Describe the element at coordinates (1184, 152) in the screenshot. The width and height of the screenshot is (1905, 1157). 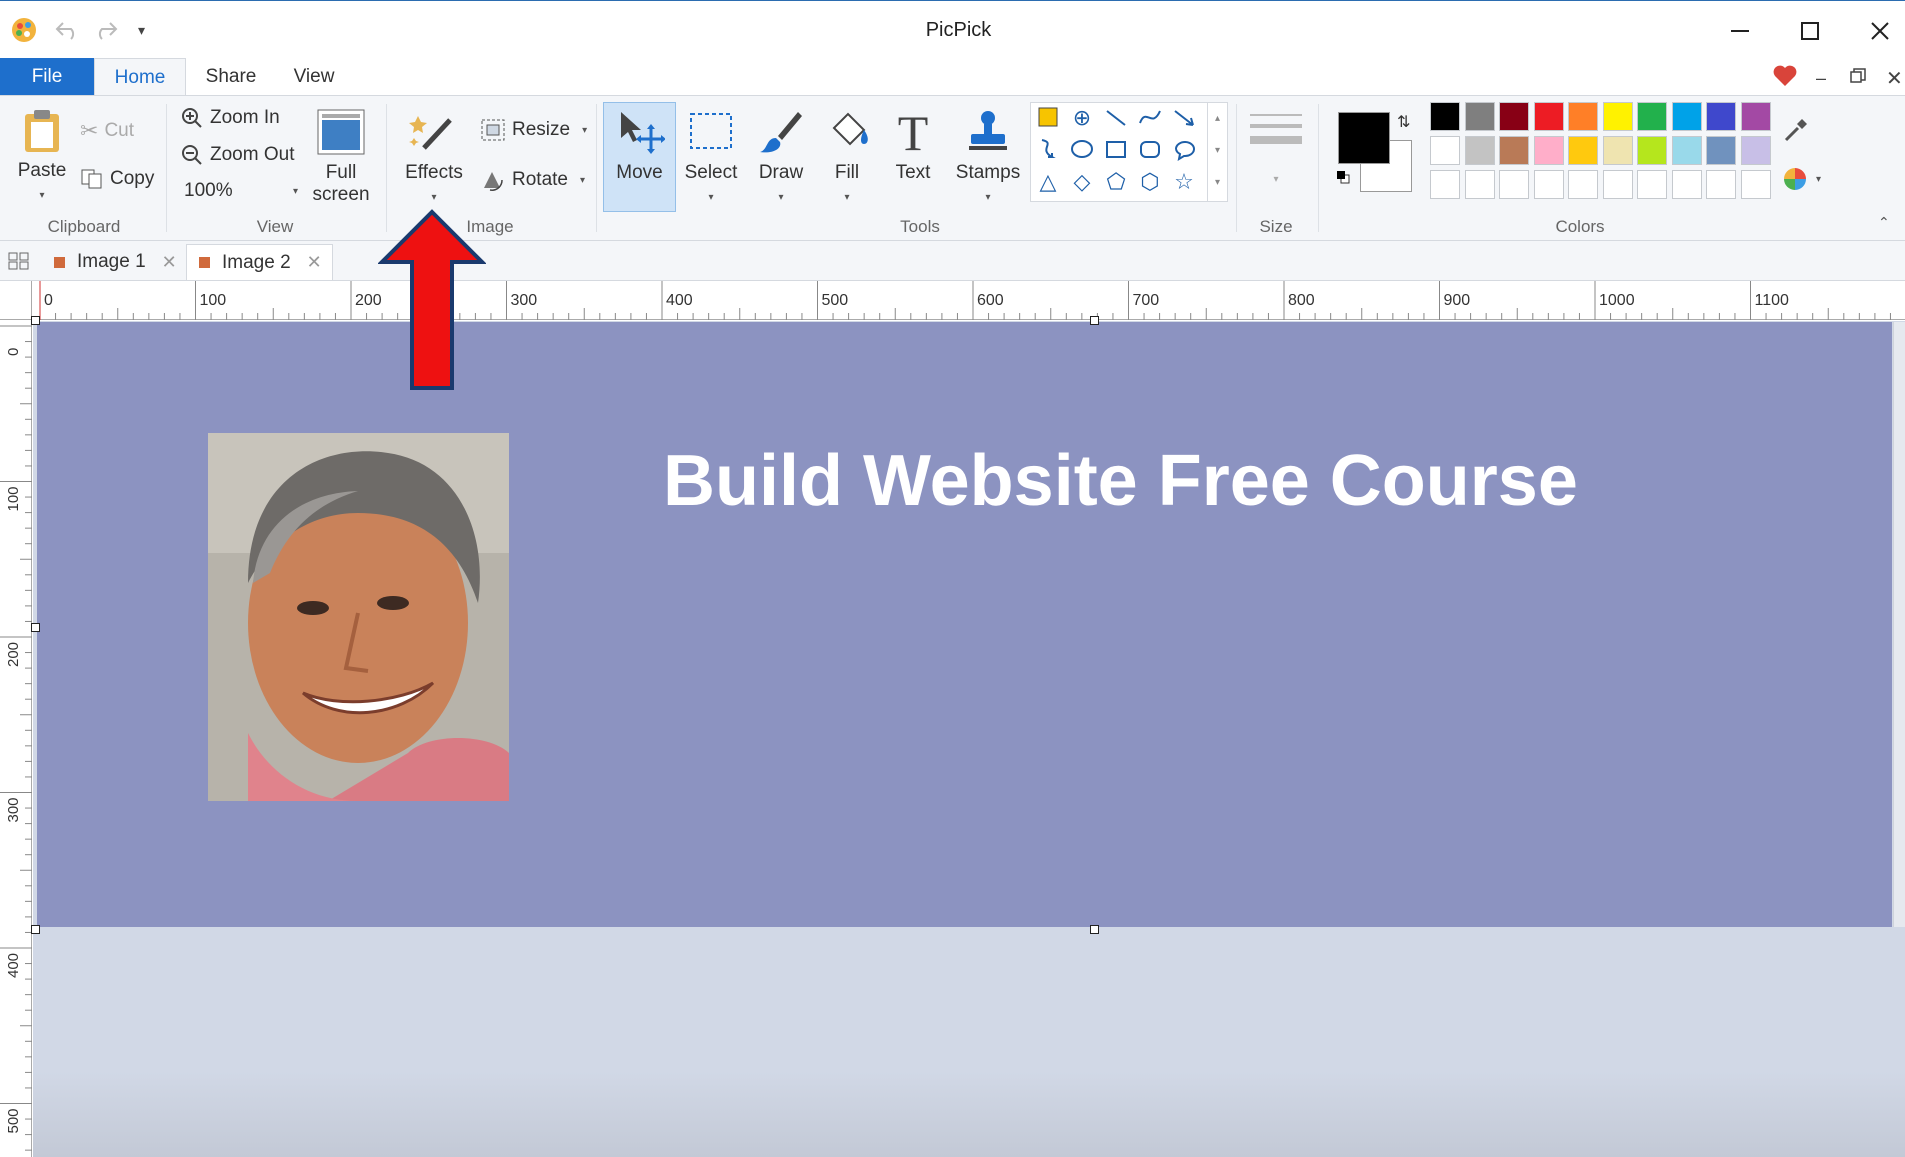
I see `callout-shape-icon` at that location.